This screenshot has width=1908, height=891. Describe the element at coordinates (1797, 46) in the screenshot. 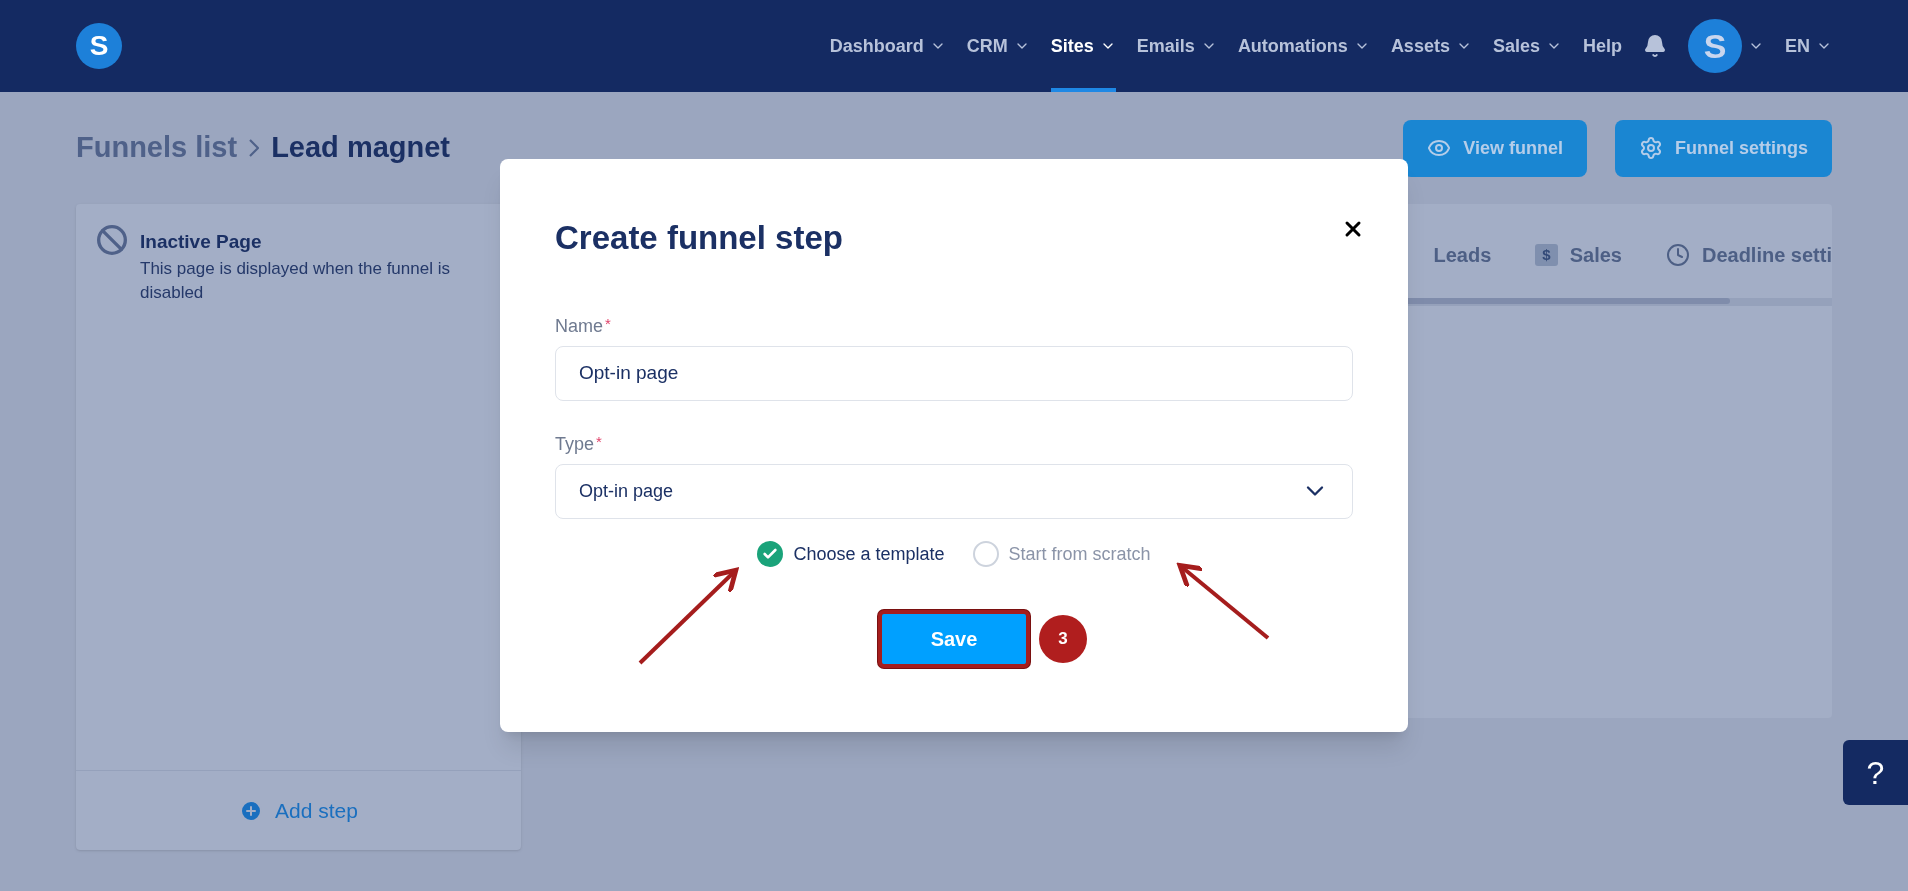

I see `language-selector: EN` at that location.